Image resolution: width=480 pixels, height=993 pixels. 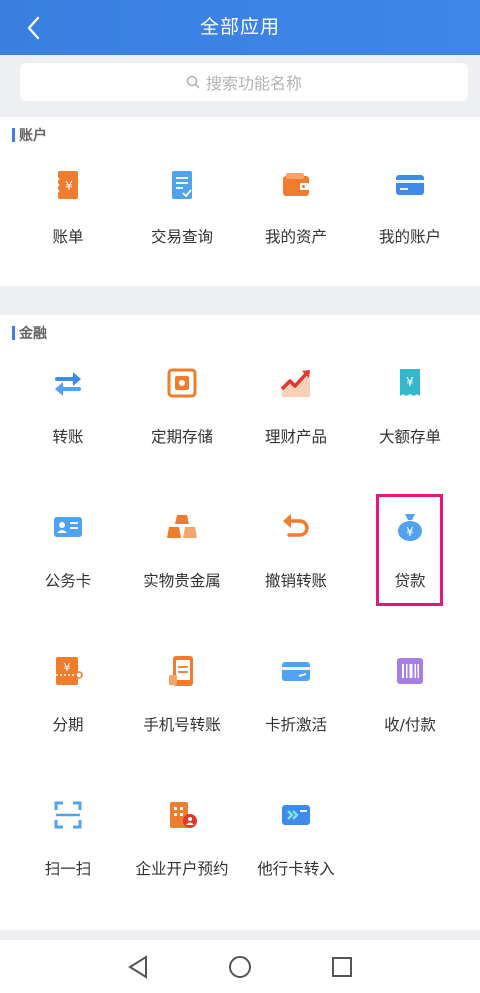 What do you see at coordinates (296, 815) in the screenshot?
I see `card-transfer-in-icon` at bounding box center [296, 815].